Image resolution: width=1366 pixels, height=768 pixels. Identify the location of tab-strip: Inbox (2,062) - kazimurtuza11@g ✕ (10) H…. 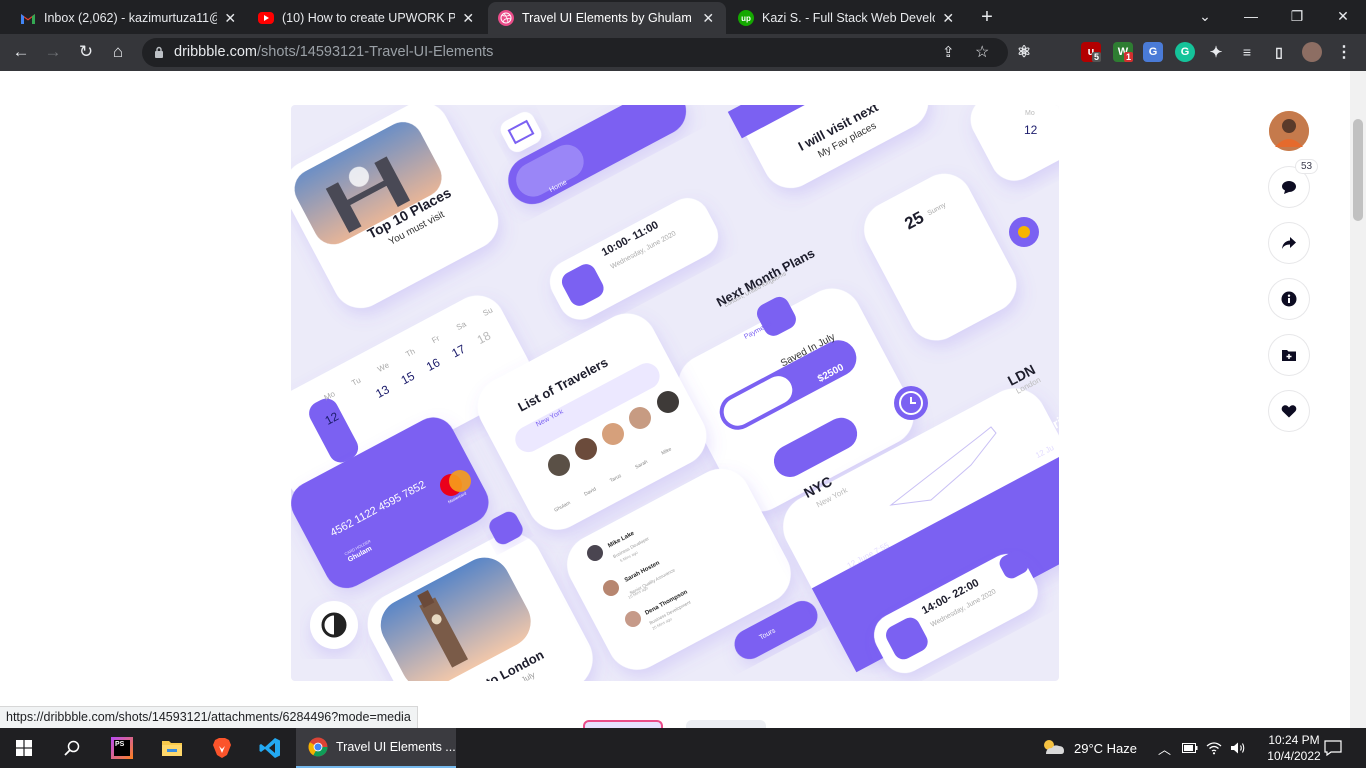
(683, 17).